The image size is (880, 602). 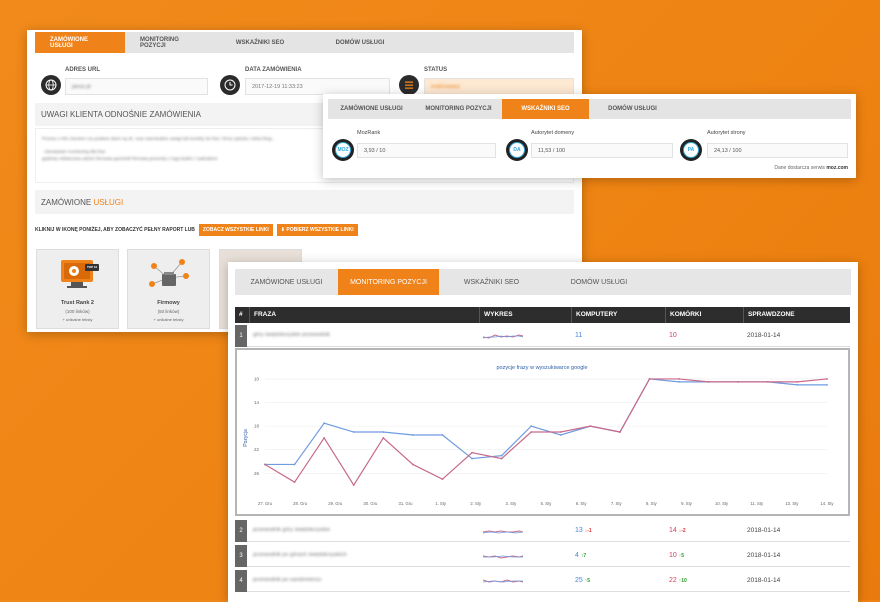 I want to click on mobile-position: 14 ↓-2, so click(x=677, y=530).